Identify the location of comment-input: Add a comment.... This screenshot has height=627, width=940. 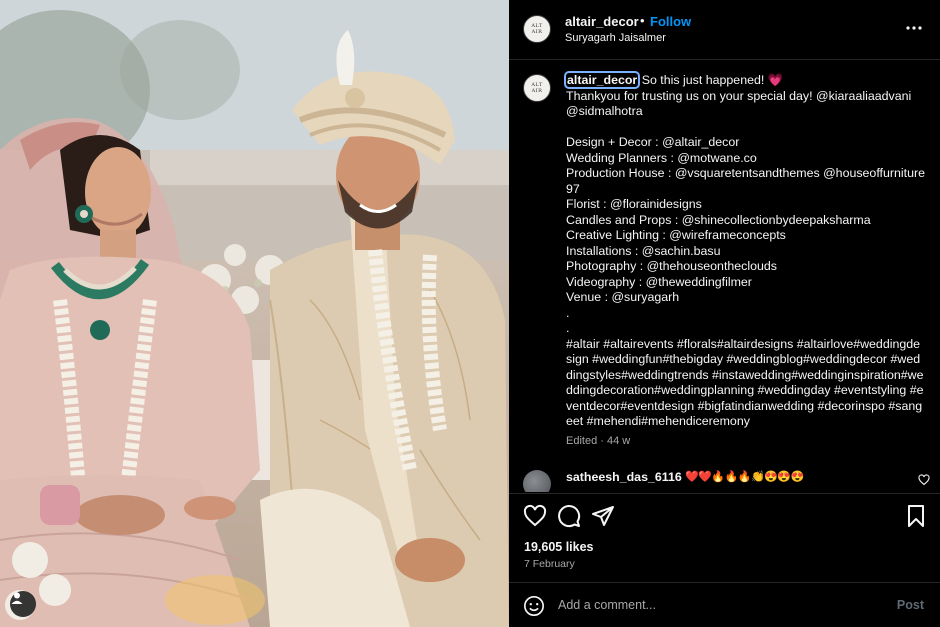
(607, 605).